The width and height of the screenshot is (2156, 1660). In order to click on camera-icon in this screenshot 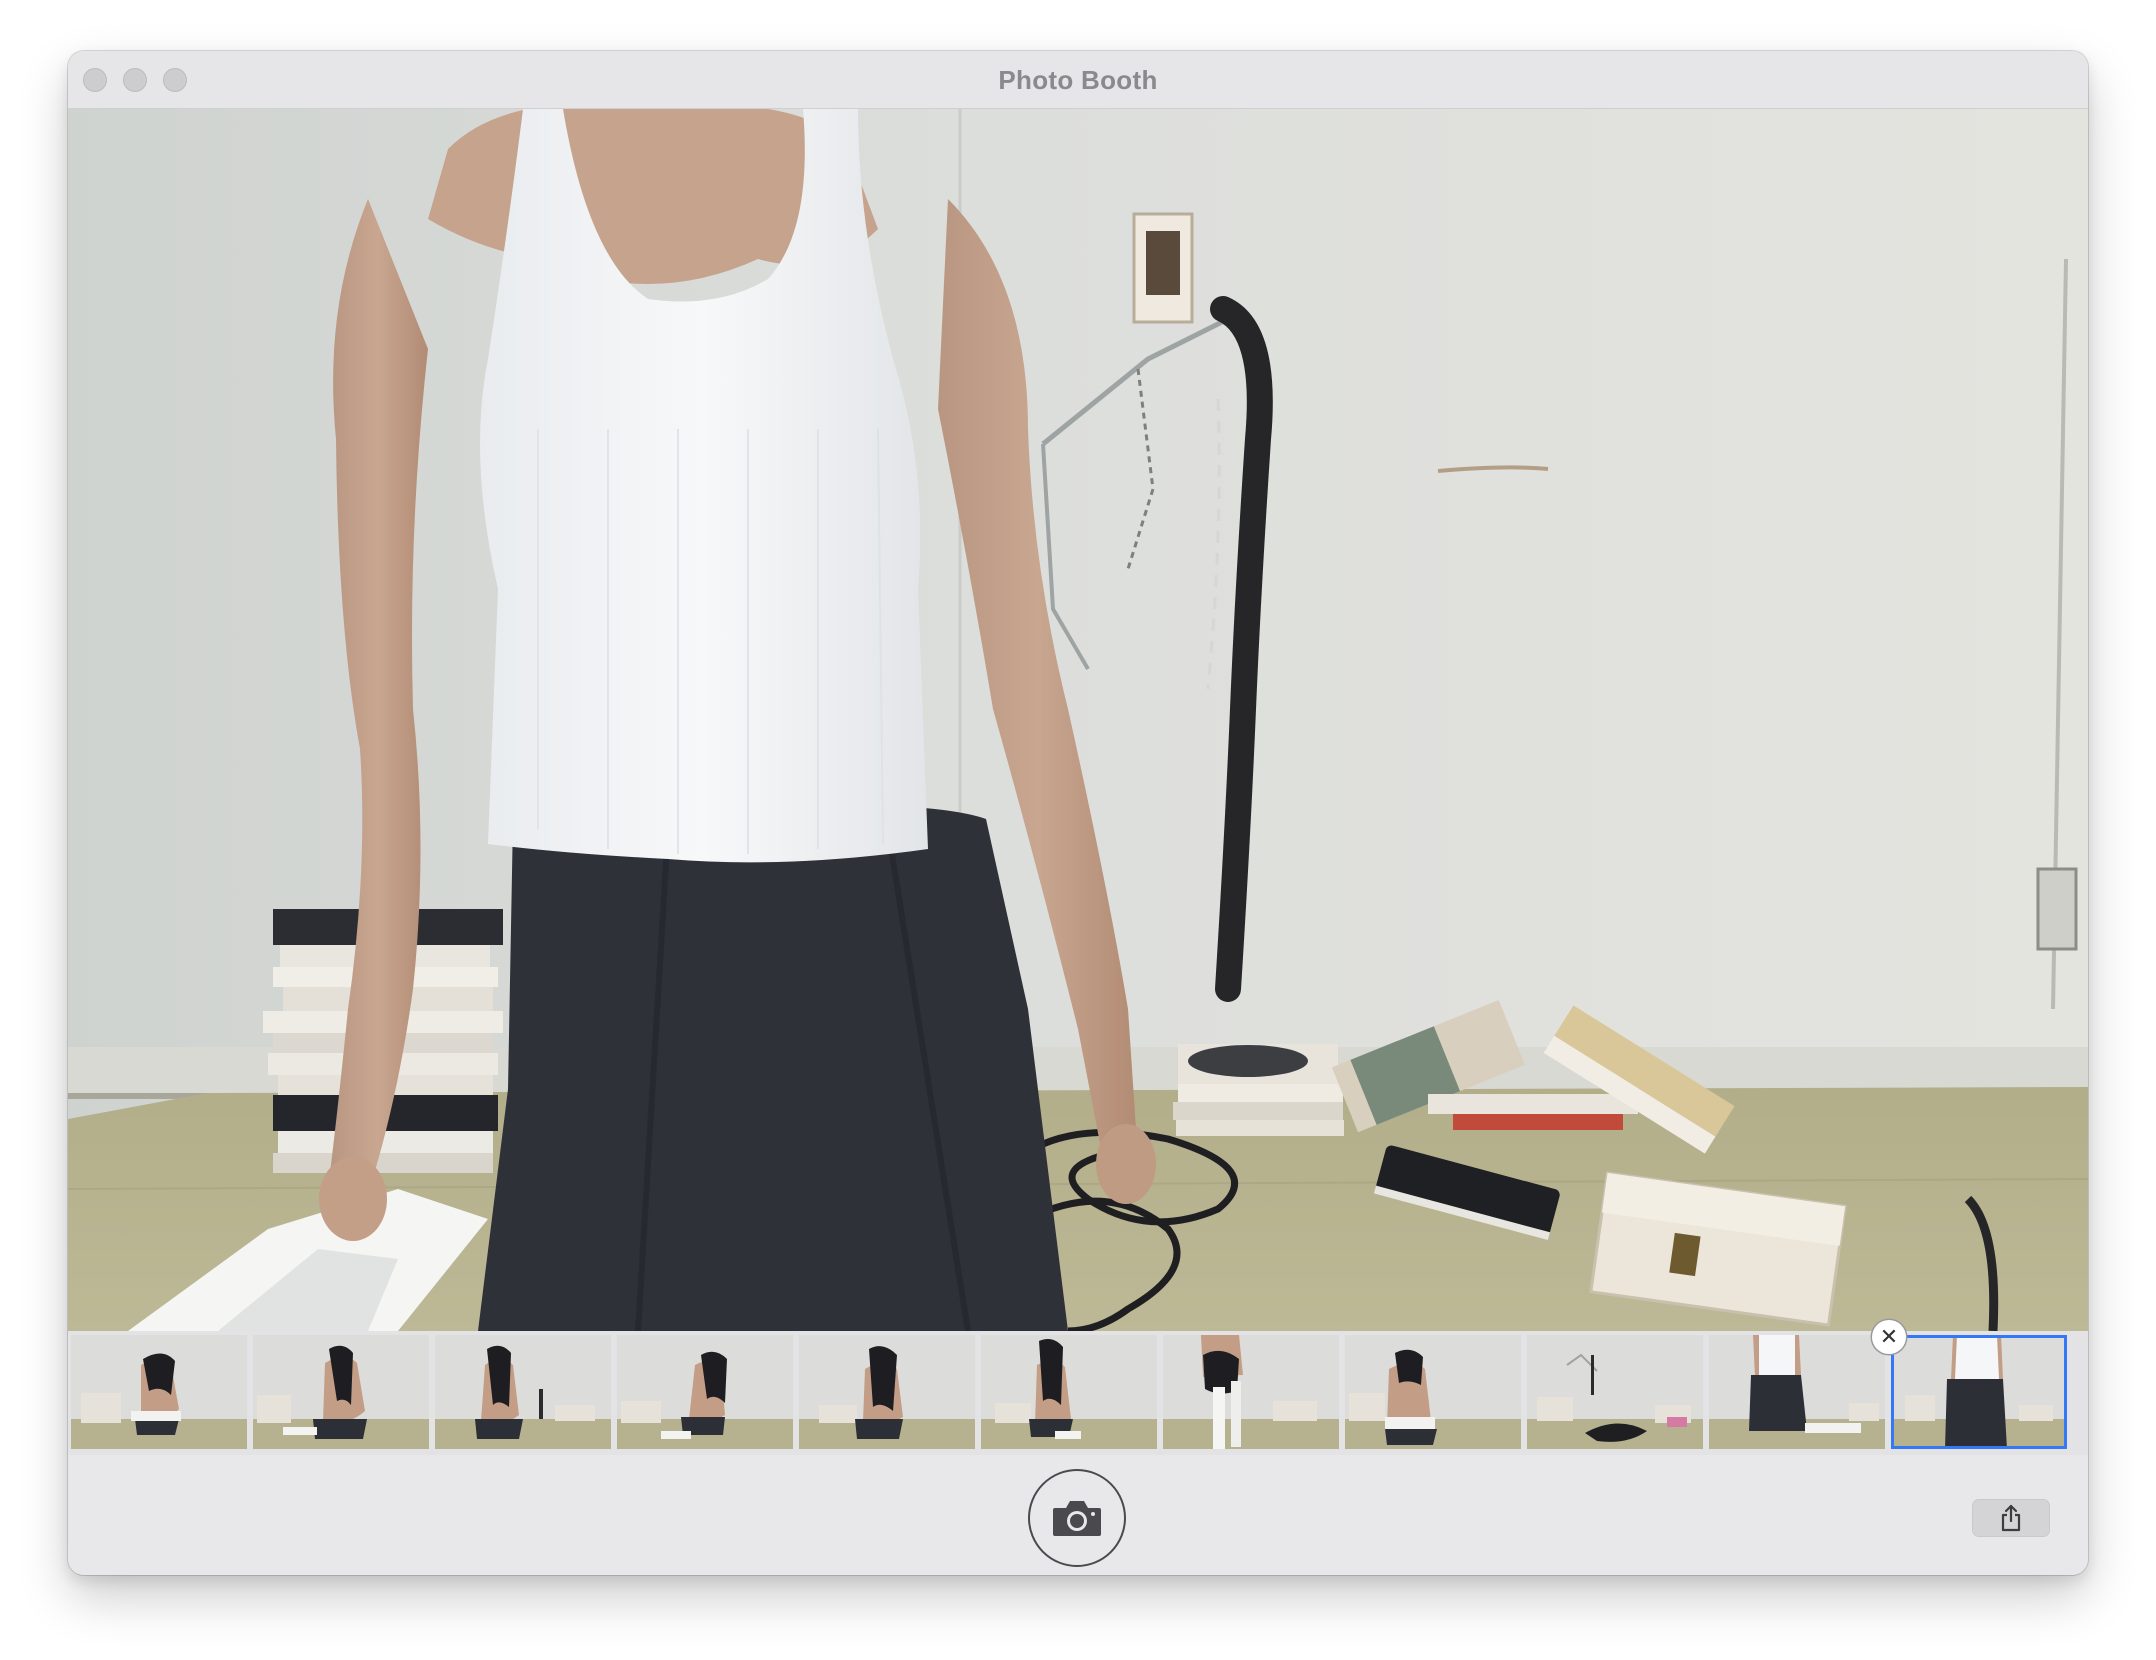, I will do `click(1077, 1518)`.